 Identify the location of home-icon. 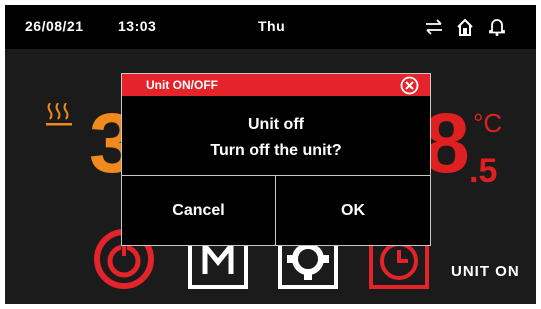
(465, 27).